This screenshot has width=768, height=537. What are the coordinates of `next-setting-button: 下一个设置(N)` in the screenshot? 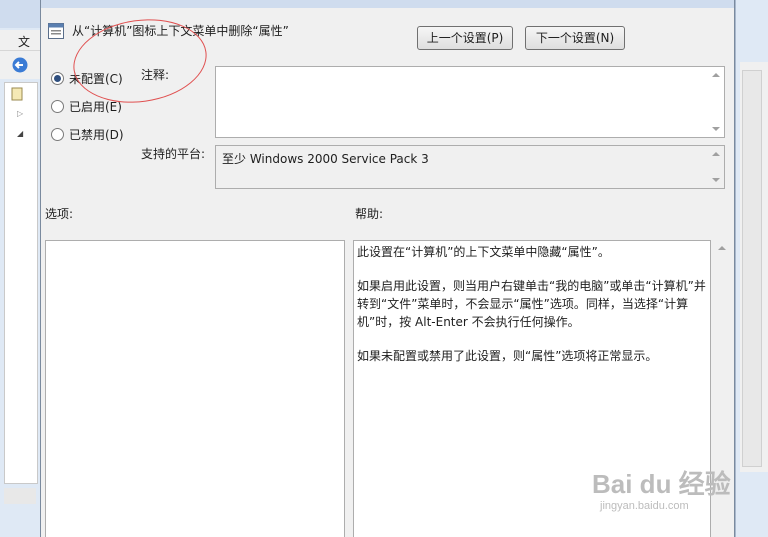 It's located at (575, 38).